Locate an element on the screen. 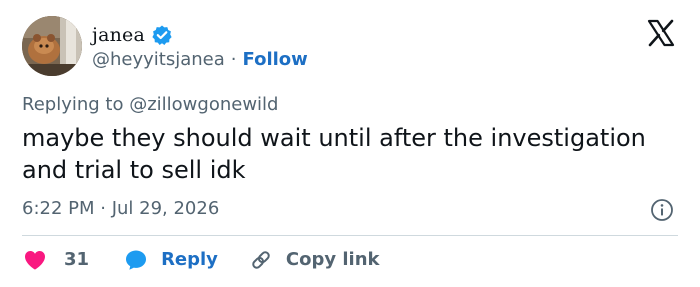 The height and width of the screenshot is (287, 700). author-handle-row: @heyyitsjanea · Follow is located at coordinates (200, 60).